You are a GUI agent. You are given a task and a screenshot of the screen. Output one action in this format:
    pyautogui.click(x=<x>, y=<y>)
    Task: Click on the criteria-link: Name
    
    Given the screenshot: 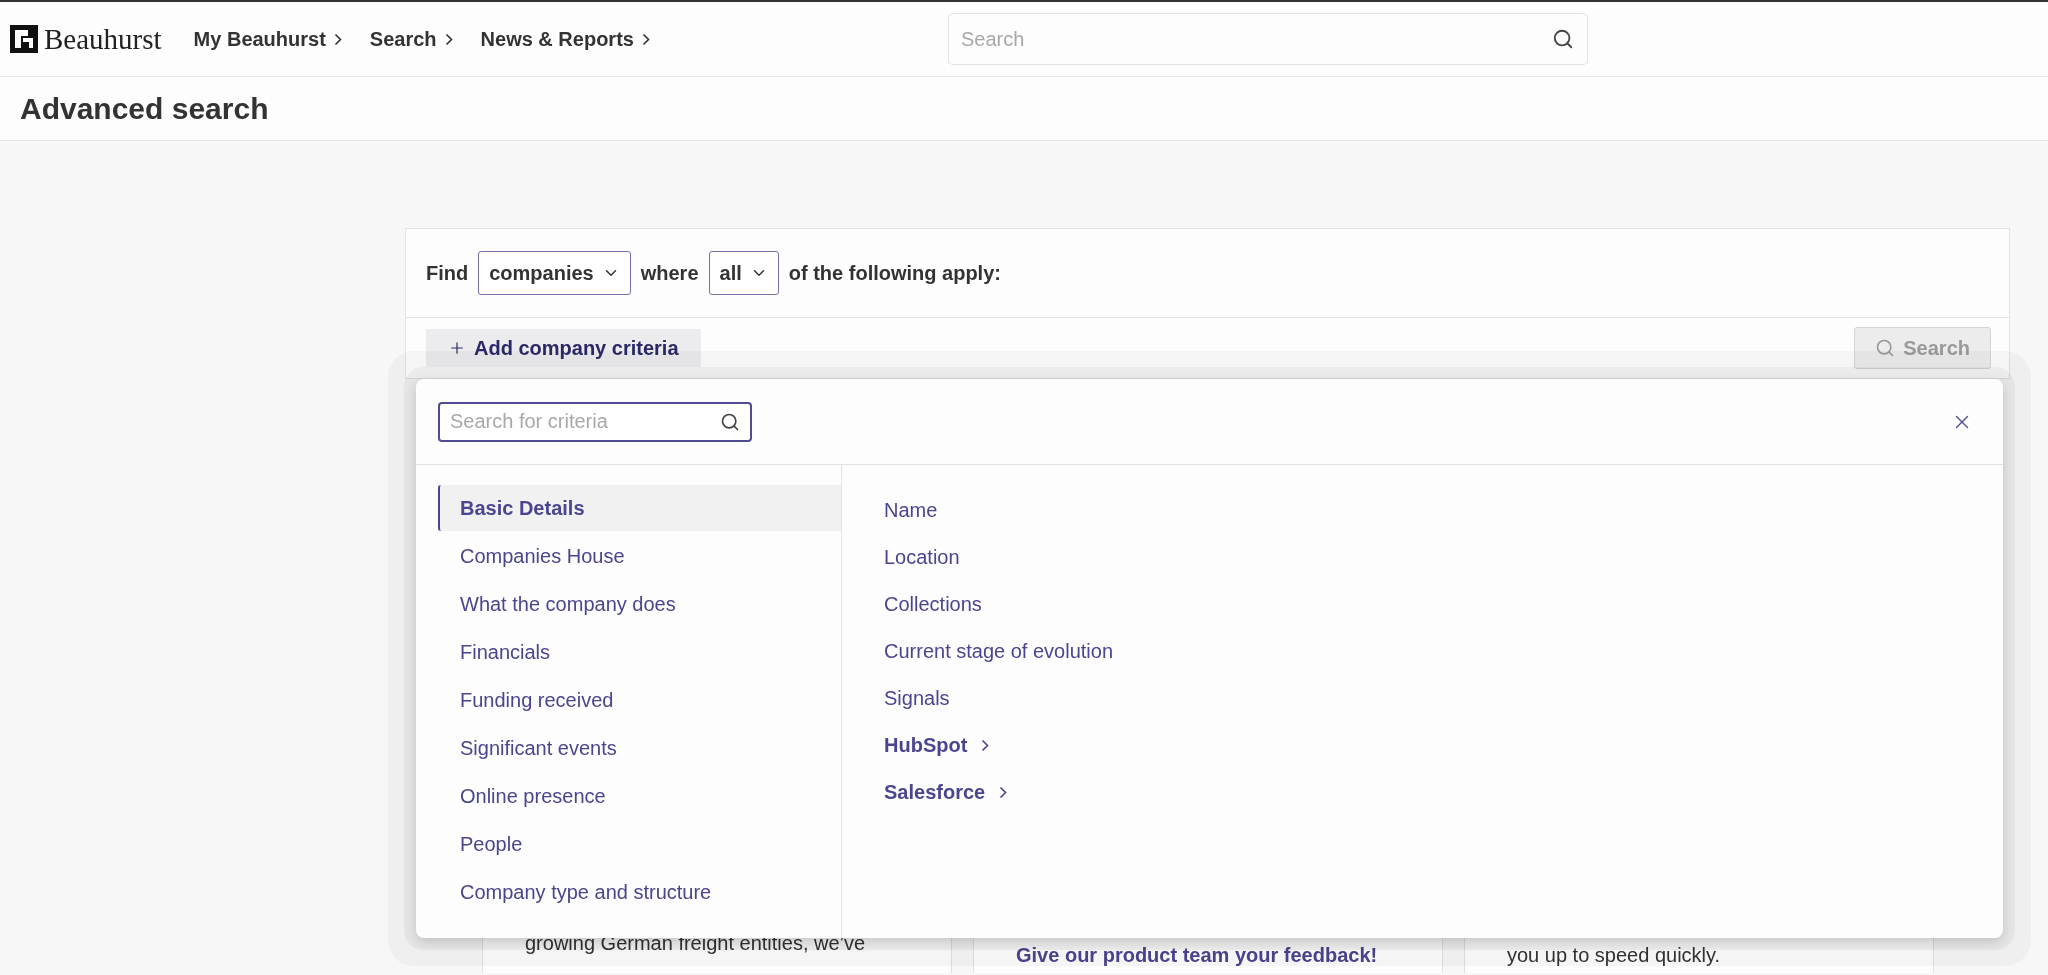 What is the action you would take?
    pyautogui.click(x=911, y=510)
    